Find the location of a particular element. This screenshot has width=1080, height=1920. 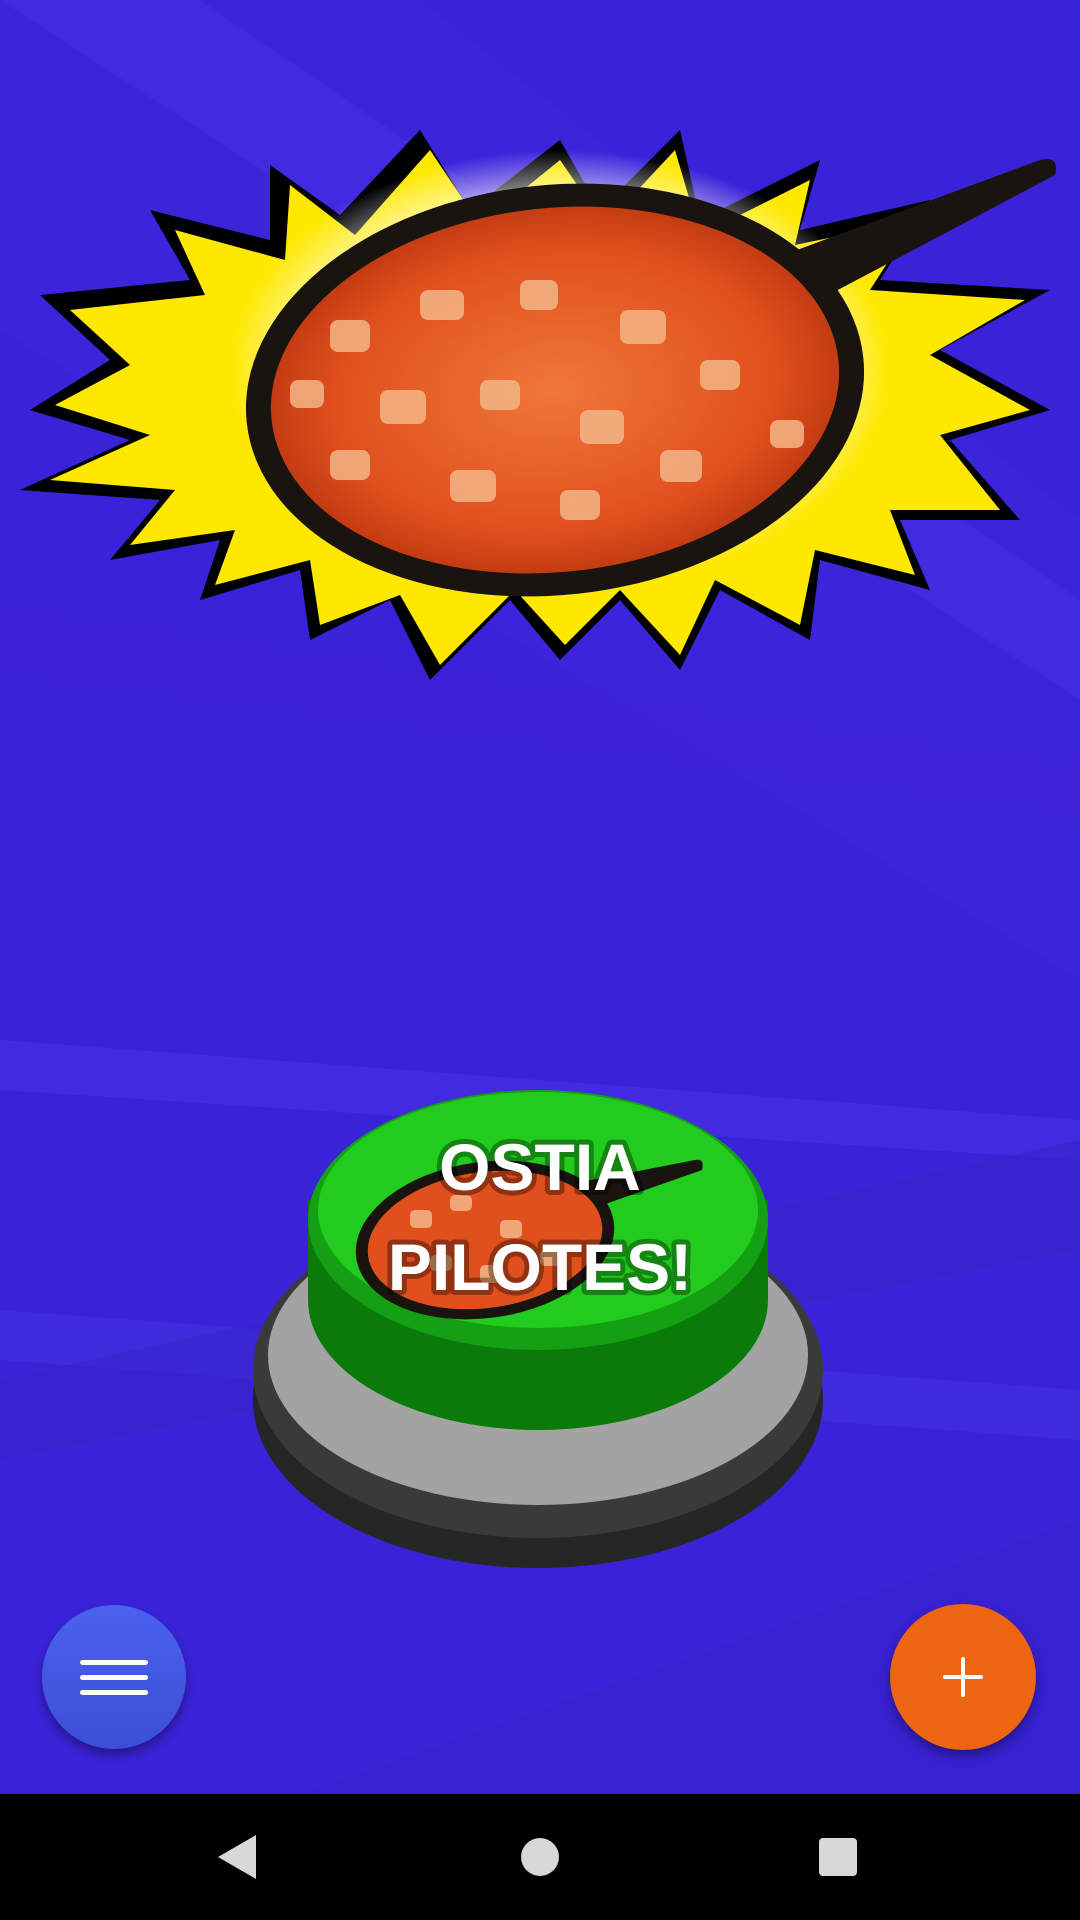

hamburger-menu-icon is located at coordinates (114, 1677).